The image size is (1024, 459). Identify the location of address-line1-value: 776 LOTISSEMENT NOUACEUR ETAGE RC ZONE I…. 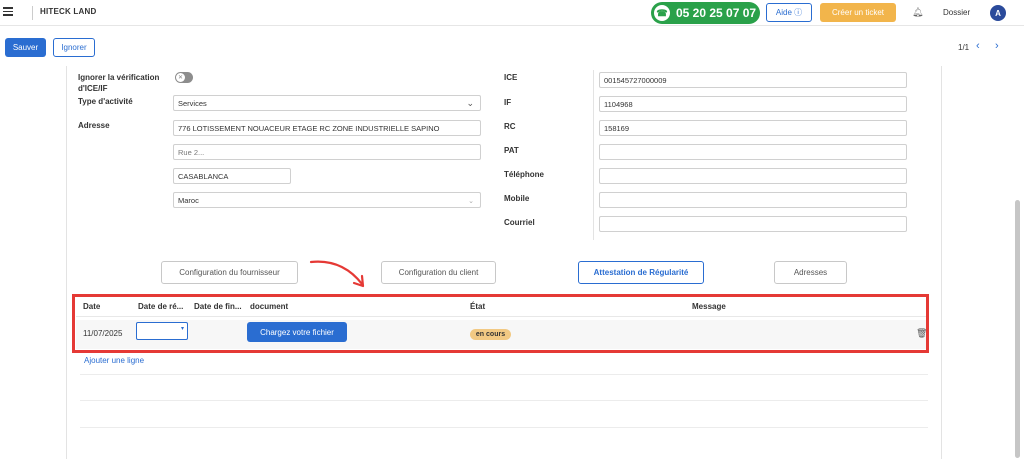
(309, 128).